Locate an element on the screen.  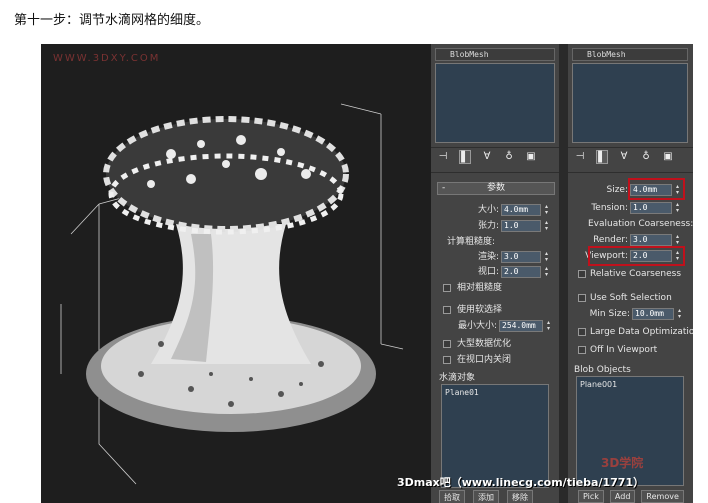
blob-objects-buttons: 拾取 添加 移除 is located at coordinates (486, 496).